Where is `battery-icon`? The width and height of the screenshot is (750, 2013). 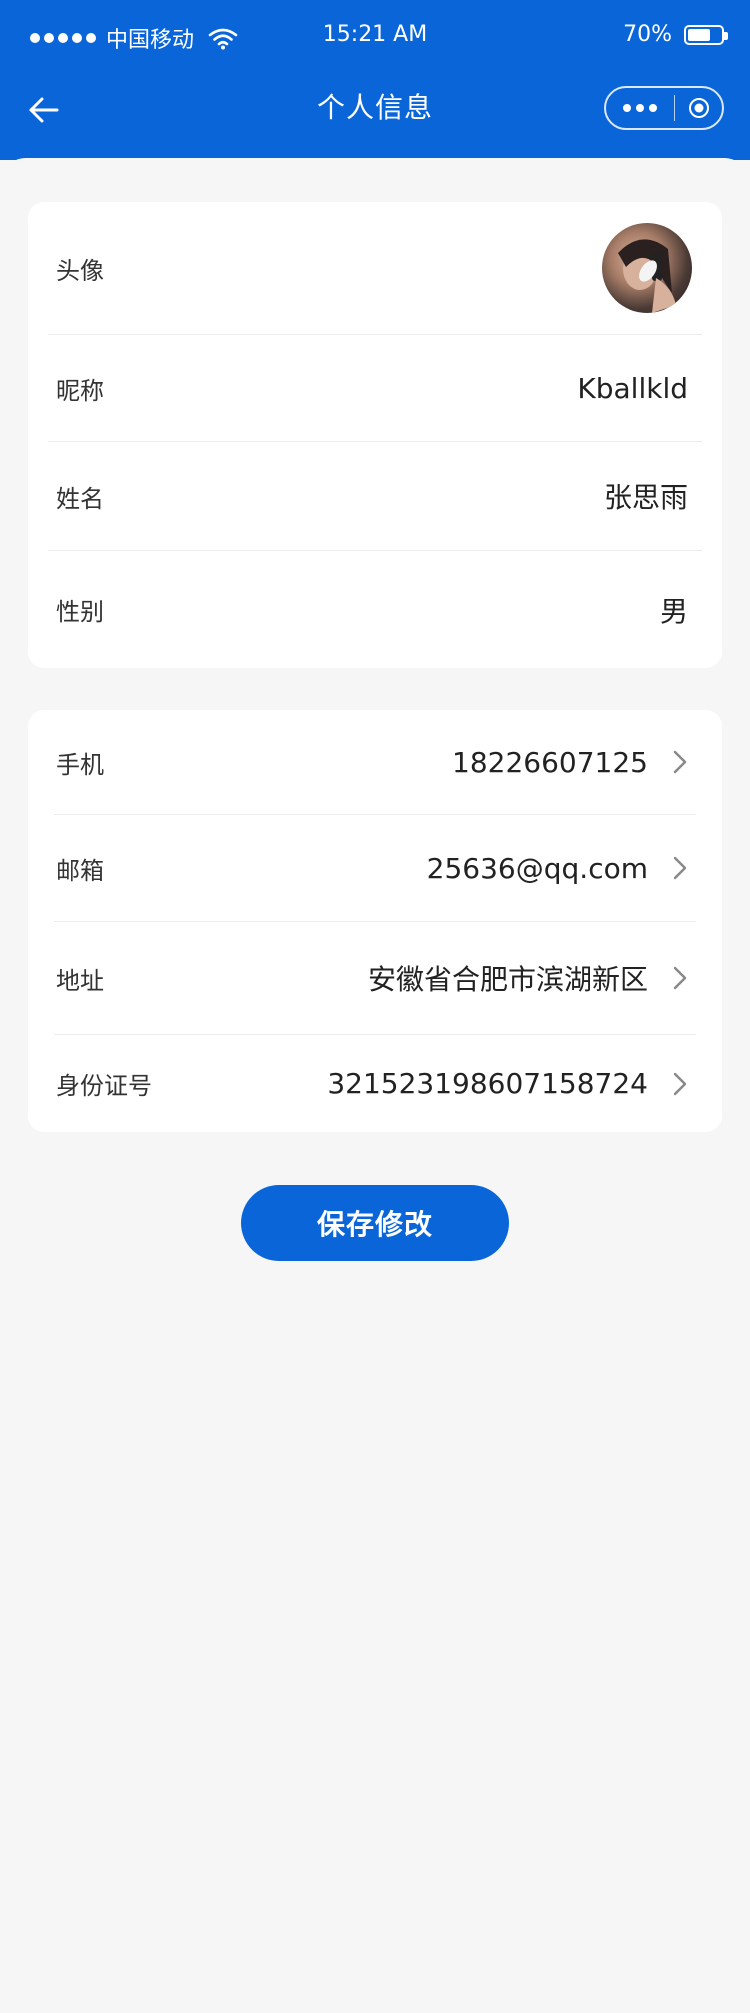
battery-icon is located at coordinates (706, 34).